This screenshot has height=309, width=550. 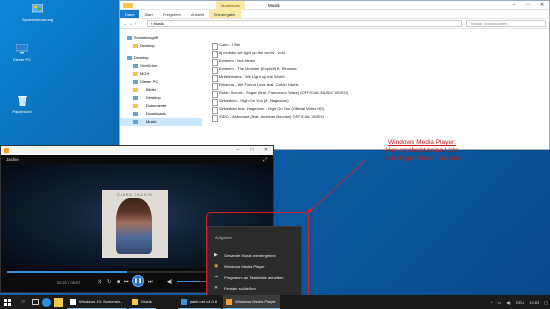 What do you see at coordinates (135, 302) in the screenshot?
I see `folder-icon` at bounding box center [135, 302].